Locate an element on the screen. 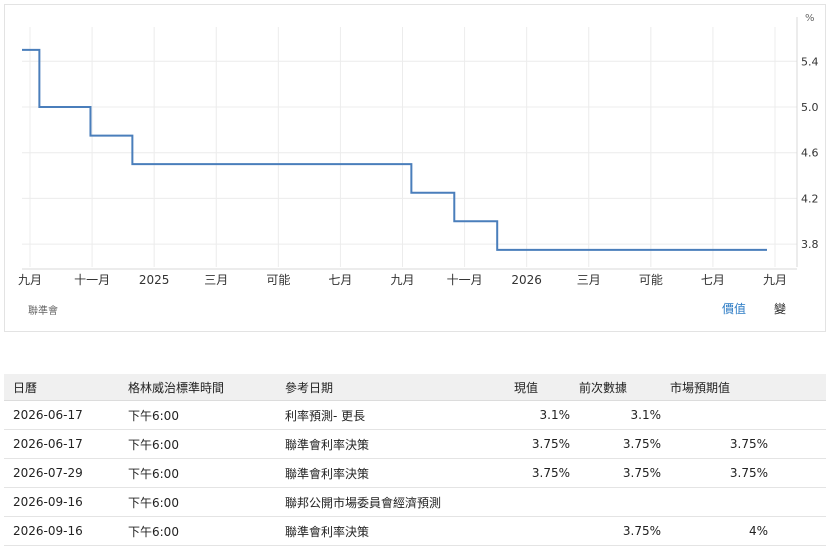  header-consensus: 市場預期值 is located at coordinates (714, 387).